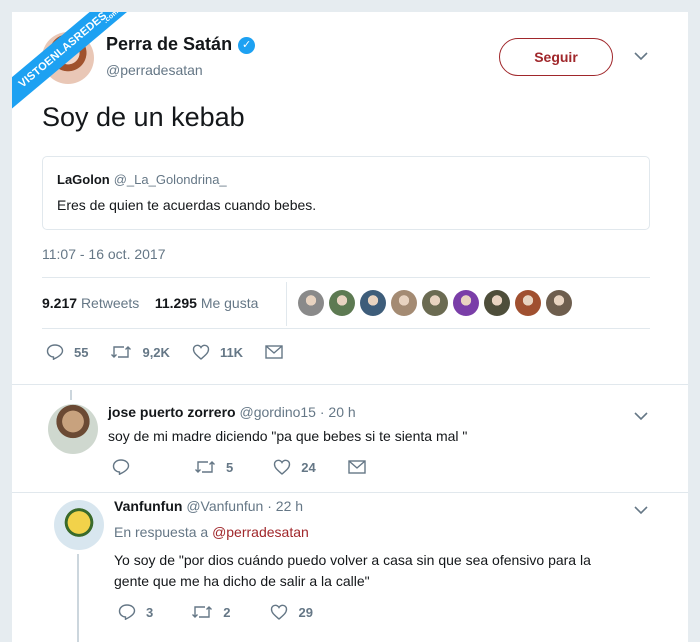  Describe the element at coordinates (176, 303) in the screenshot. I see `likes-count: 11.295` at that location.